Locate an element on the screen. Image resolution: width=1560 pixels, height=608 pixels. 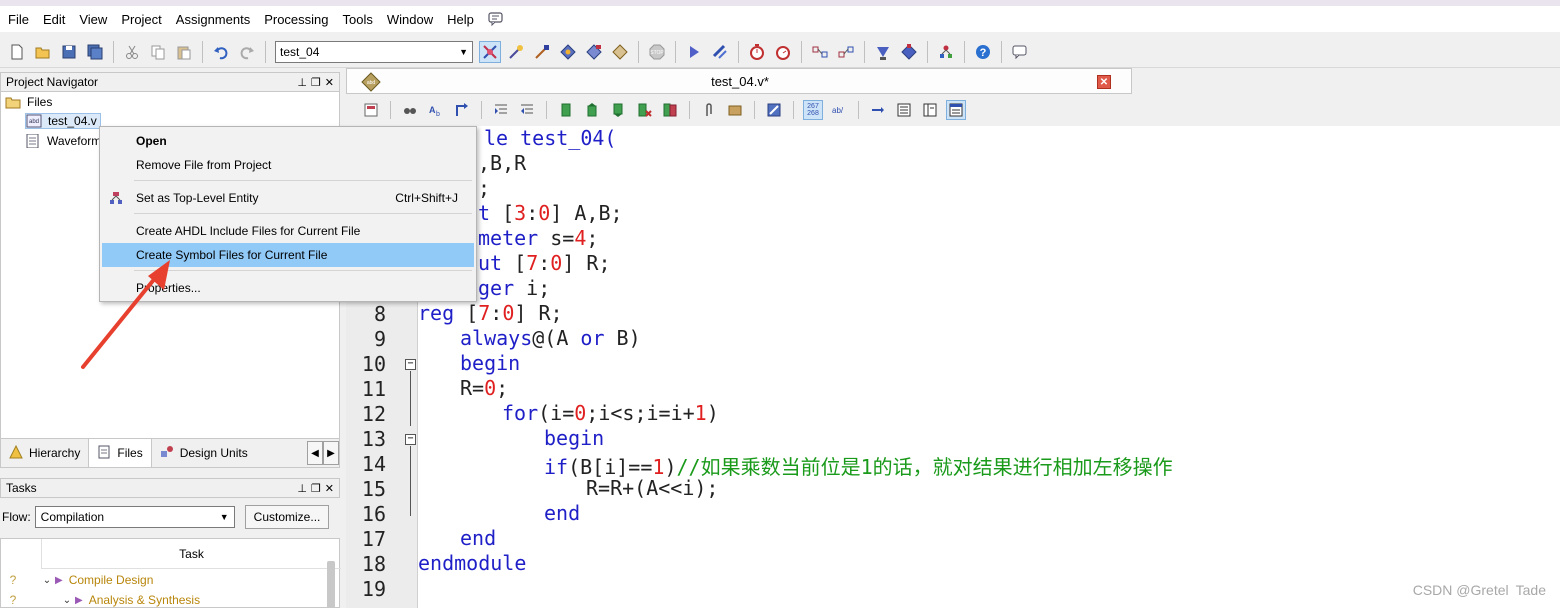
undo-icon is located at coordinates (221, 52).